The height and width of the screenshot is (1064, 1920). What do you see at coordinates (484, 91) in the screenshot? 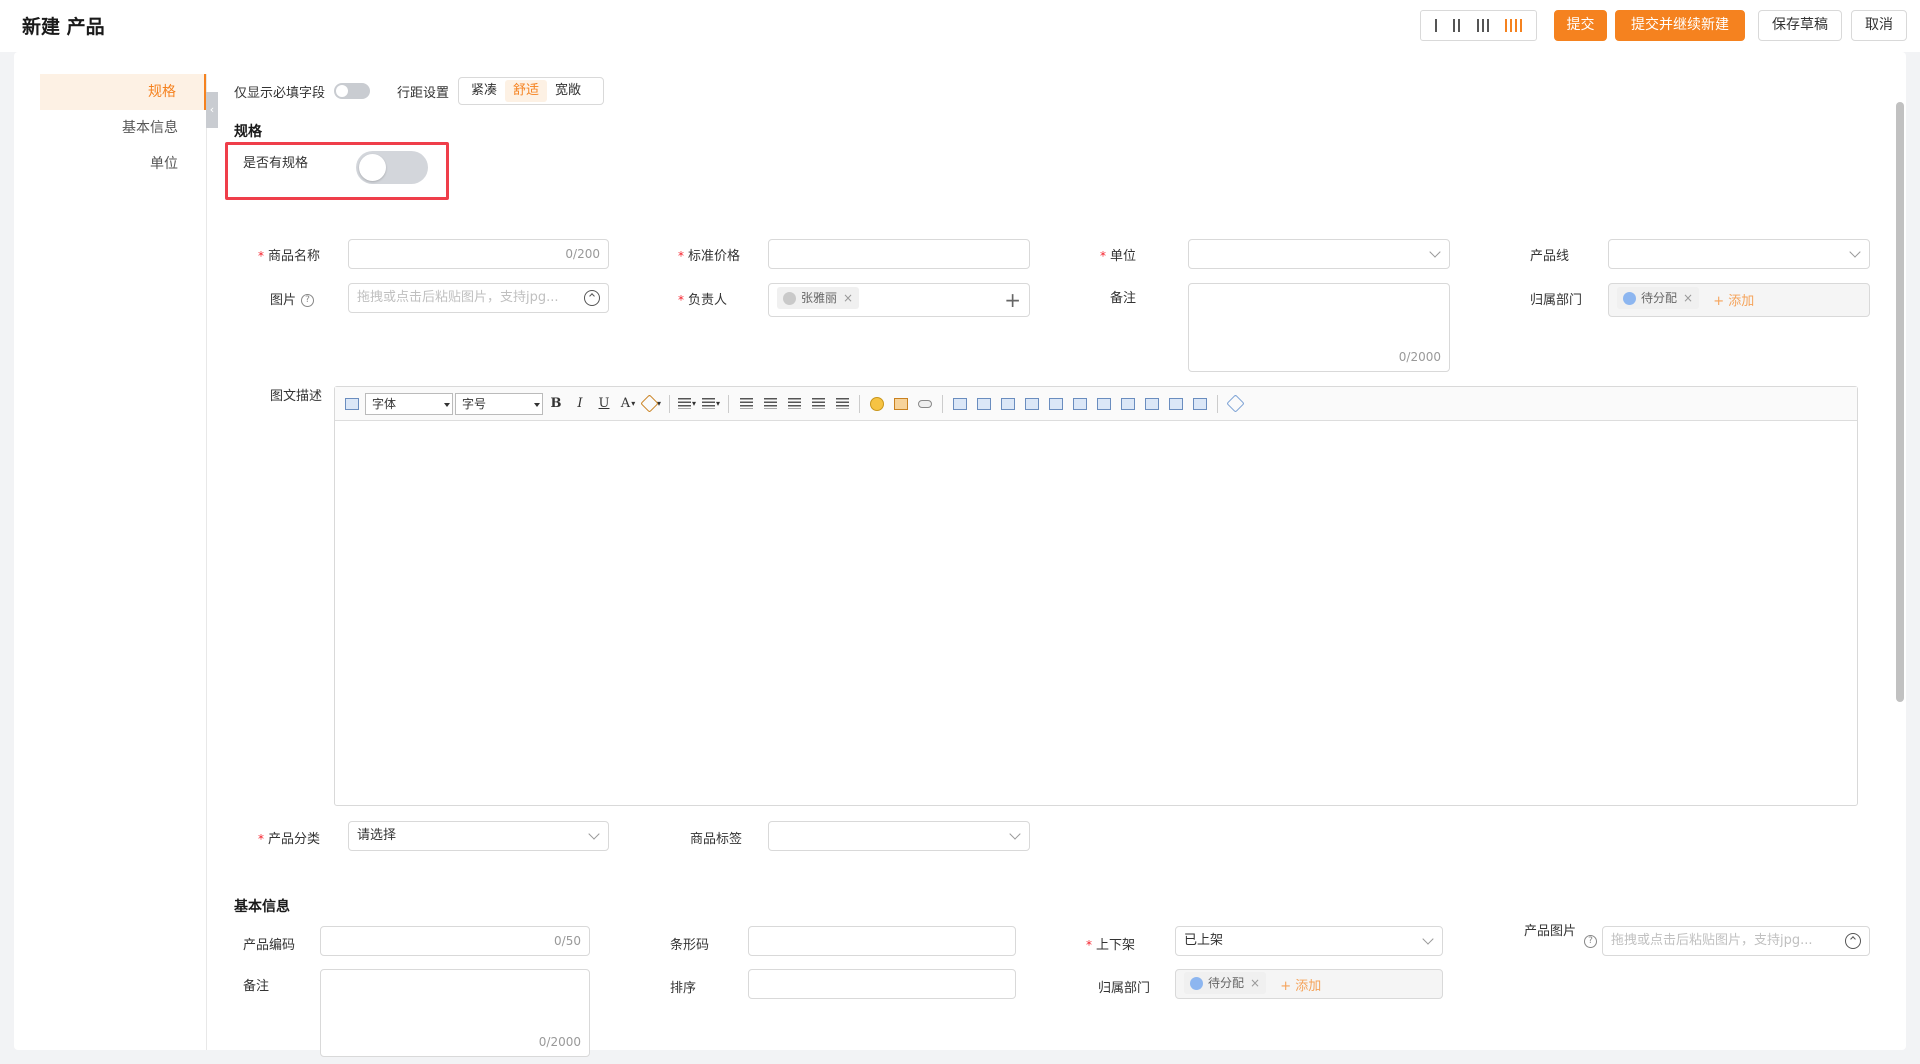
I see `spacing-compact: 紧凑` at bounding box center [484, 91].